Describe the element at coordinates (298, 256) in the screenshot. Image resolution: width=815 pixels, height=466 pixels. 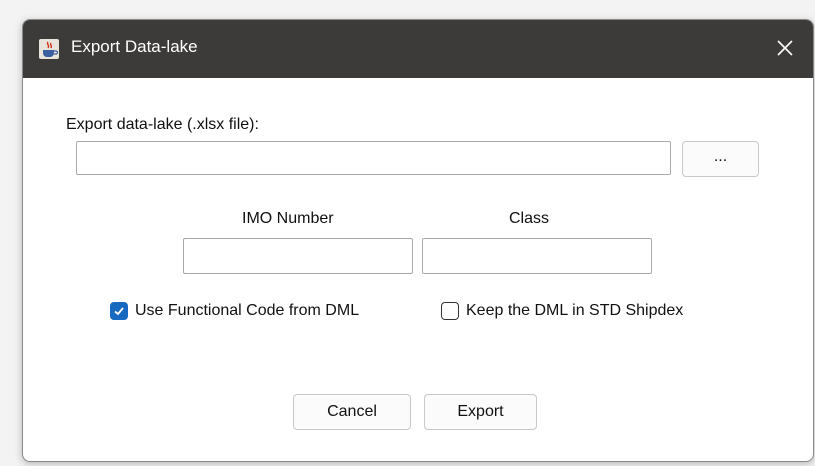
I see `imo-number-input` at that location.